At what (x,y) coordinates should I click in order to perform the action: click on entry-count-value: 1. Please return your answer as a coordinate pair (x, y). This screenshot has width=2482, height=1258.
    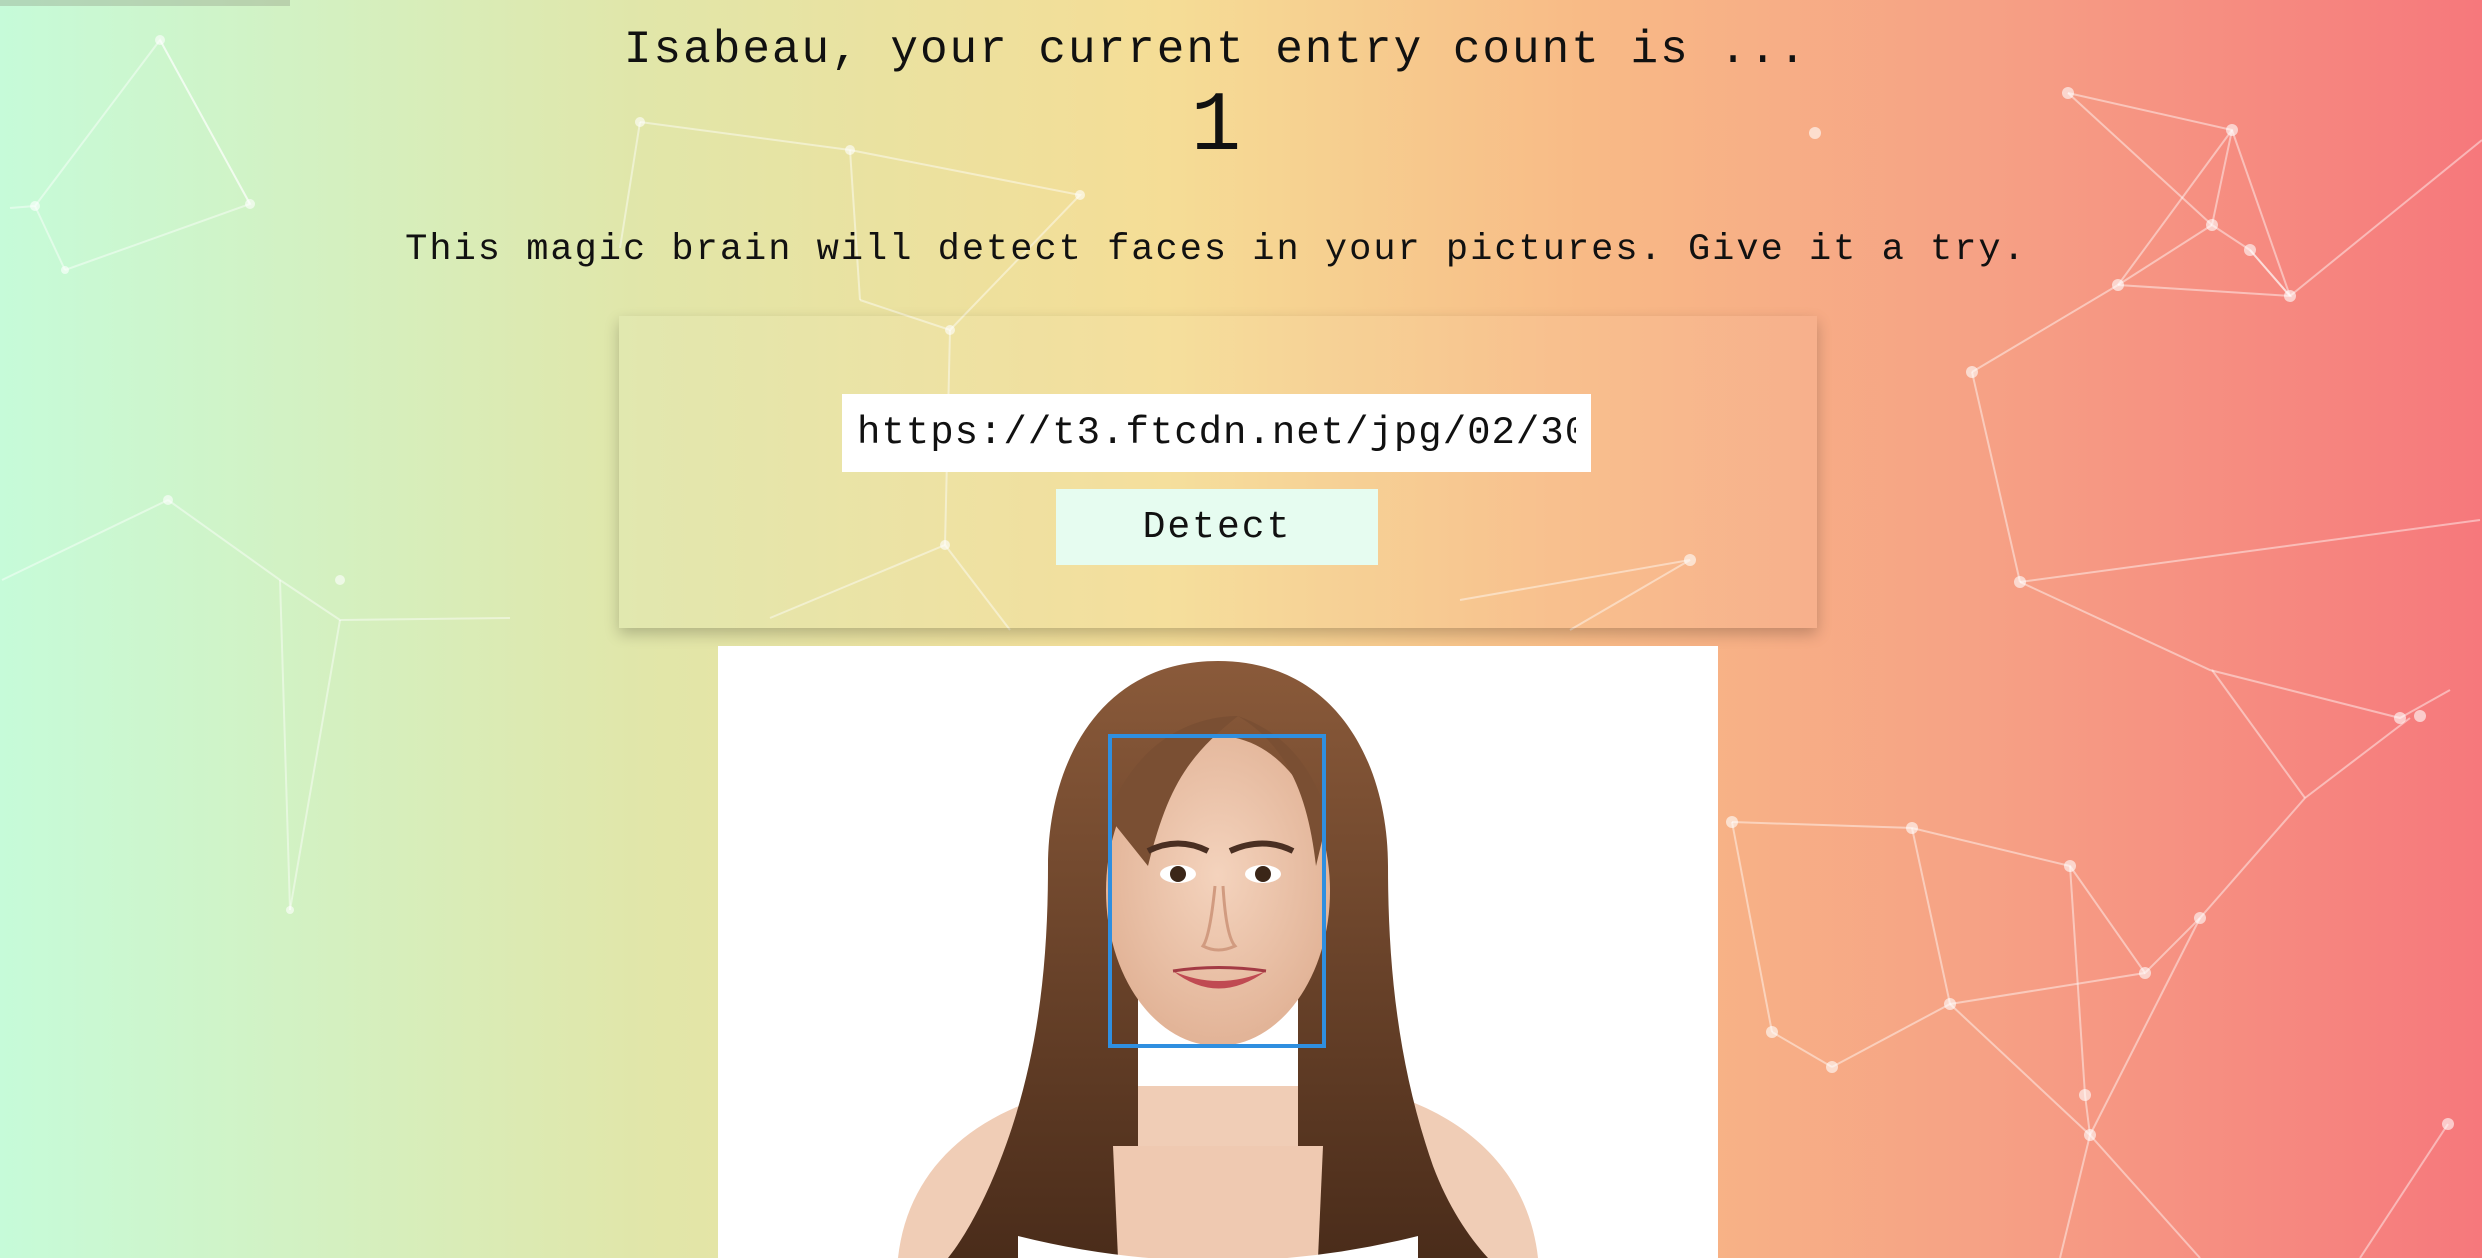
    Looking at the image, I should click on (1216, 127).